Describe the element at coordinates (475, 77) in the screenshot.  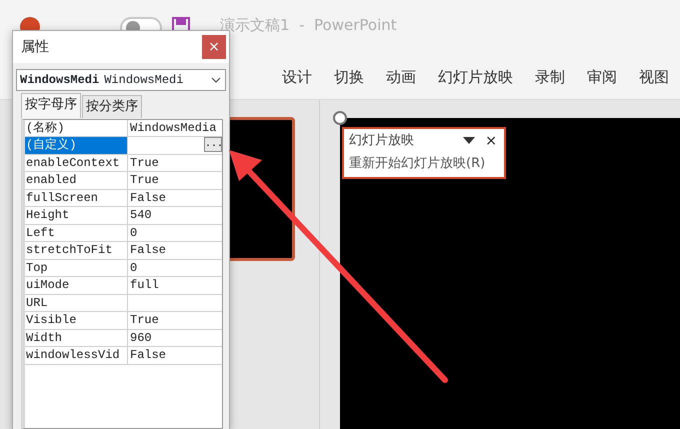
I see `ribbon-tab: 幻灯片放映` at that location.